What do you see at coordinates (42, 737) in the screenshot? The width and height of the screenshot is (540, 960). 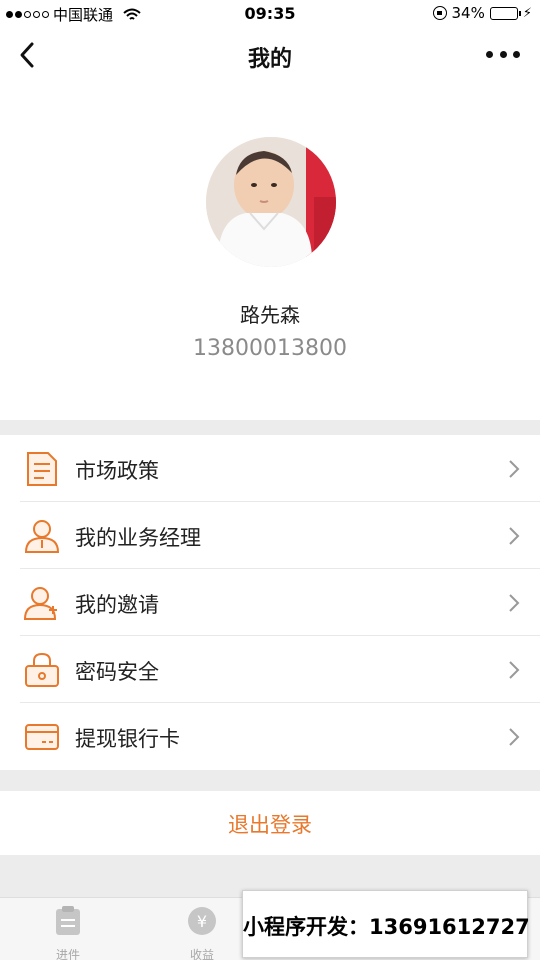 I see `bank-card-icon` at bounding box center [42, 737].